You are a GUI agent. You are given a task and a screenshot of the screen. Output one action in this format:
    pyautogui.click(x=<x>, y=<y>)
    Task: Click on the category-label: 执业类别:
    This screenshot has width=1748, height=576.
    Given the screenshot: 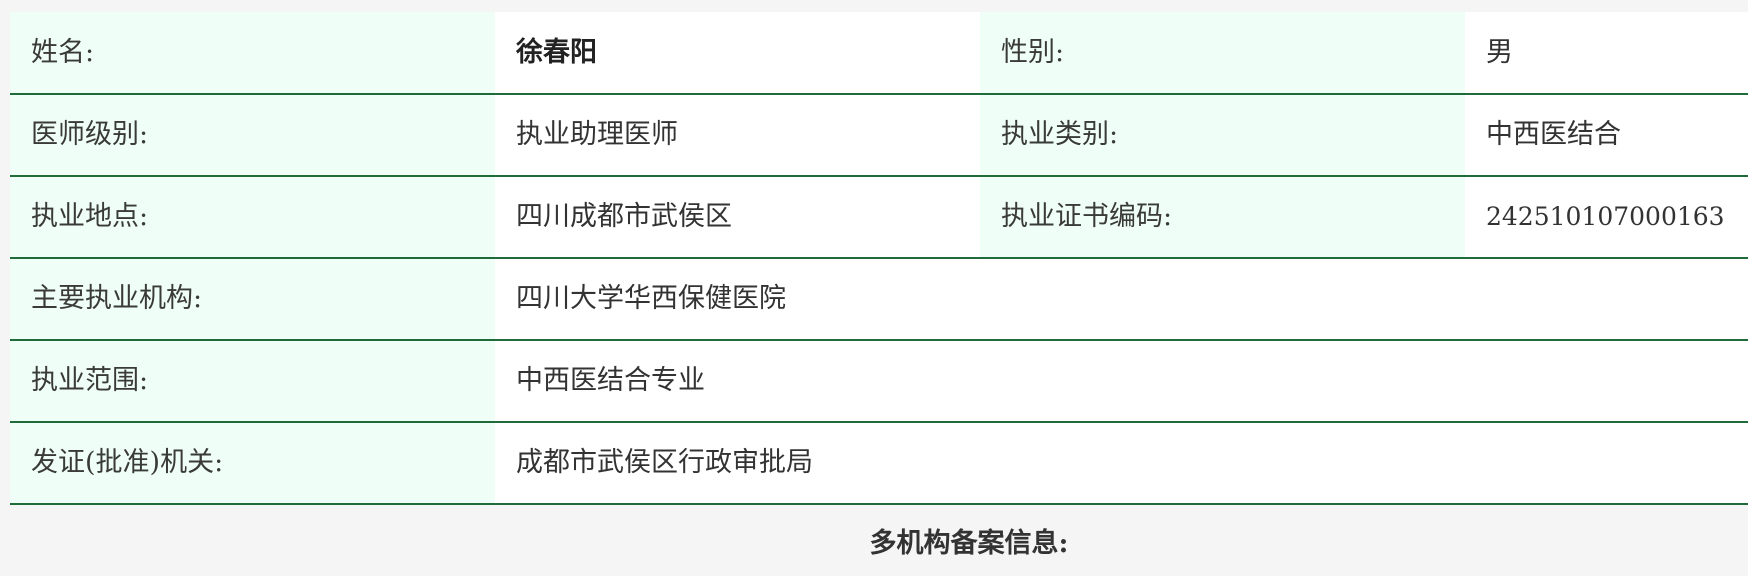 What is the action you would take?
    pyautogui.click(x=1222, y=135)
    